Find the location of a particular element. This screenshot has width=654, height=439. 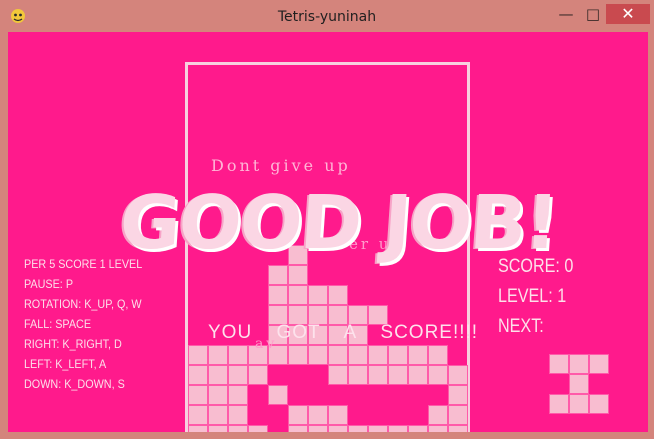

control-pause: PAUSE: P is located at coordinates (49, 284).